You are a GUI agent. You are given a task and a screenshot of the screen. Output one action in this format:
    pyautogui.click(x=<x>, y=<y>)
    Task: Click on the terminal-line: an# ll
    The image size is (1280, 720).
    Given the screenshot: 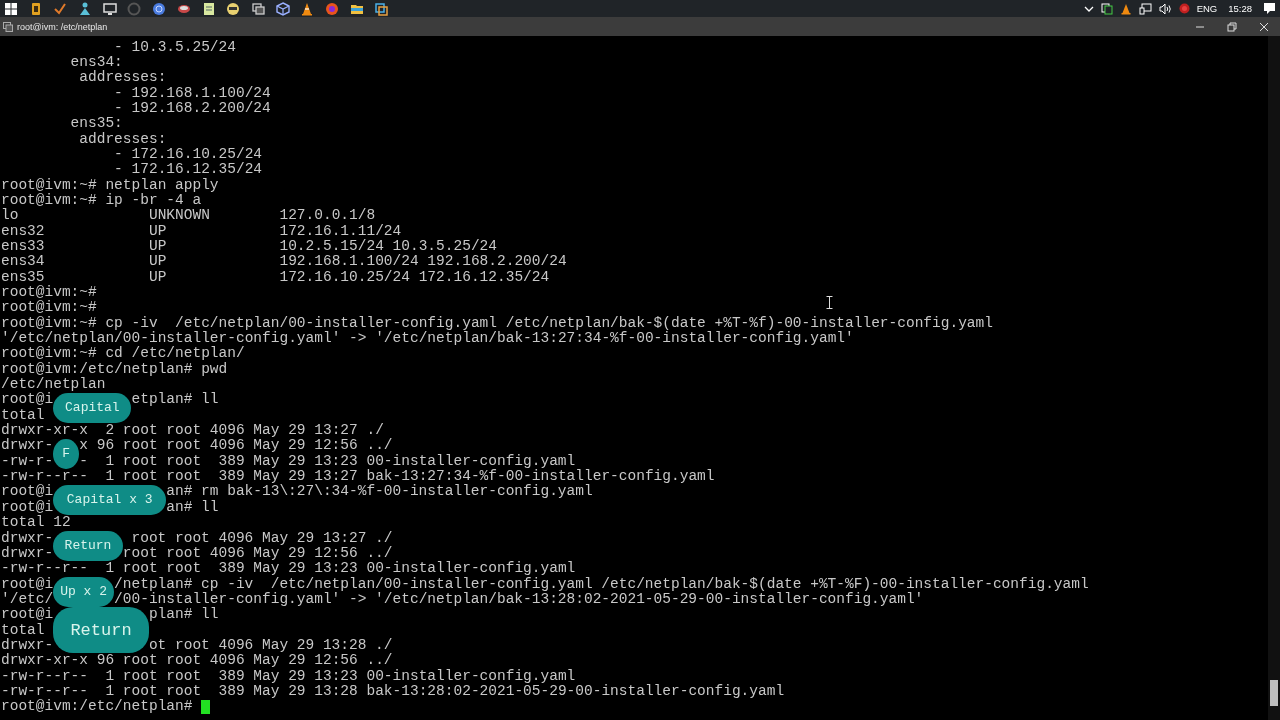 What is the action you would take?
    pyautogui.click(x=192, y=507)
    